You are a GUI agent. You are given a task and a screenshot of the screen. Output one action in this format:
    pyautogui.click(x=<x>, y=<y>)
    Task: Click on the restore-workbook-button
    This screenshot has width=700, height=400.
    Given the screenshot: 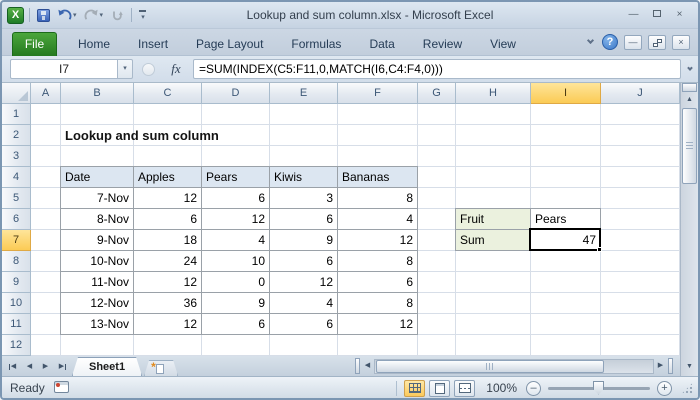 What is the action you would take?
    pyautogui.click(x=657, y=42)
    